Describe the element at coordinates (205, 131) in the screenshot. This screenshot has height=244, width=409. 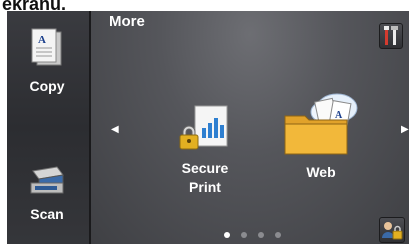
I see `secure-print-icon` at that location.